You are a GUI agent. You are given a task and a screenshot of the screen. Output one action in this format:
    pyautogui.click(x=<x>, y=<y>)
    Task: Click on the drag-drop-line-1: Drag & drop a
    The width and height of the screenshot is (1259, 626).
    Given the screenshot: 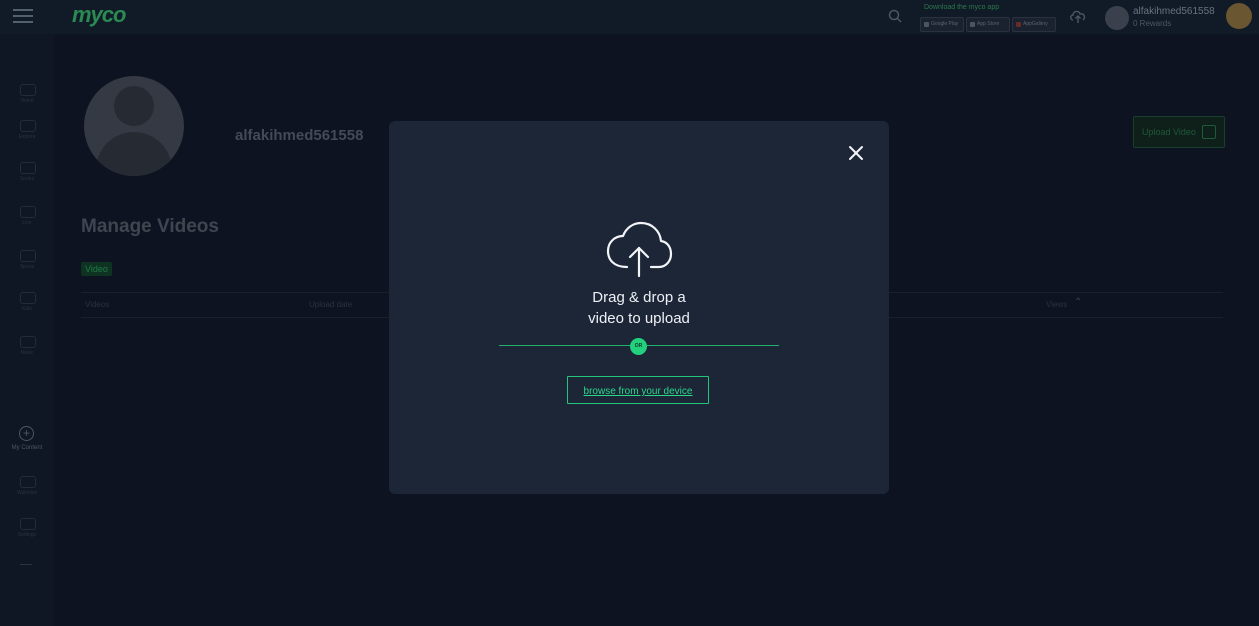 What is the action you would take?
    pyautogui.click(x=639, y=297)
    